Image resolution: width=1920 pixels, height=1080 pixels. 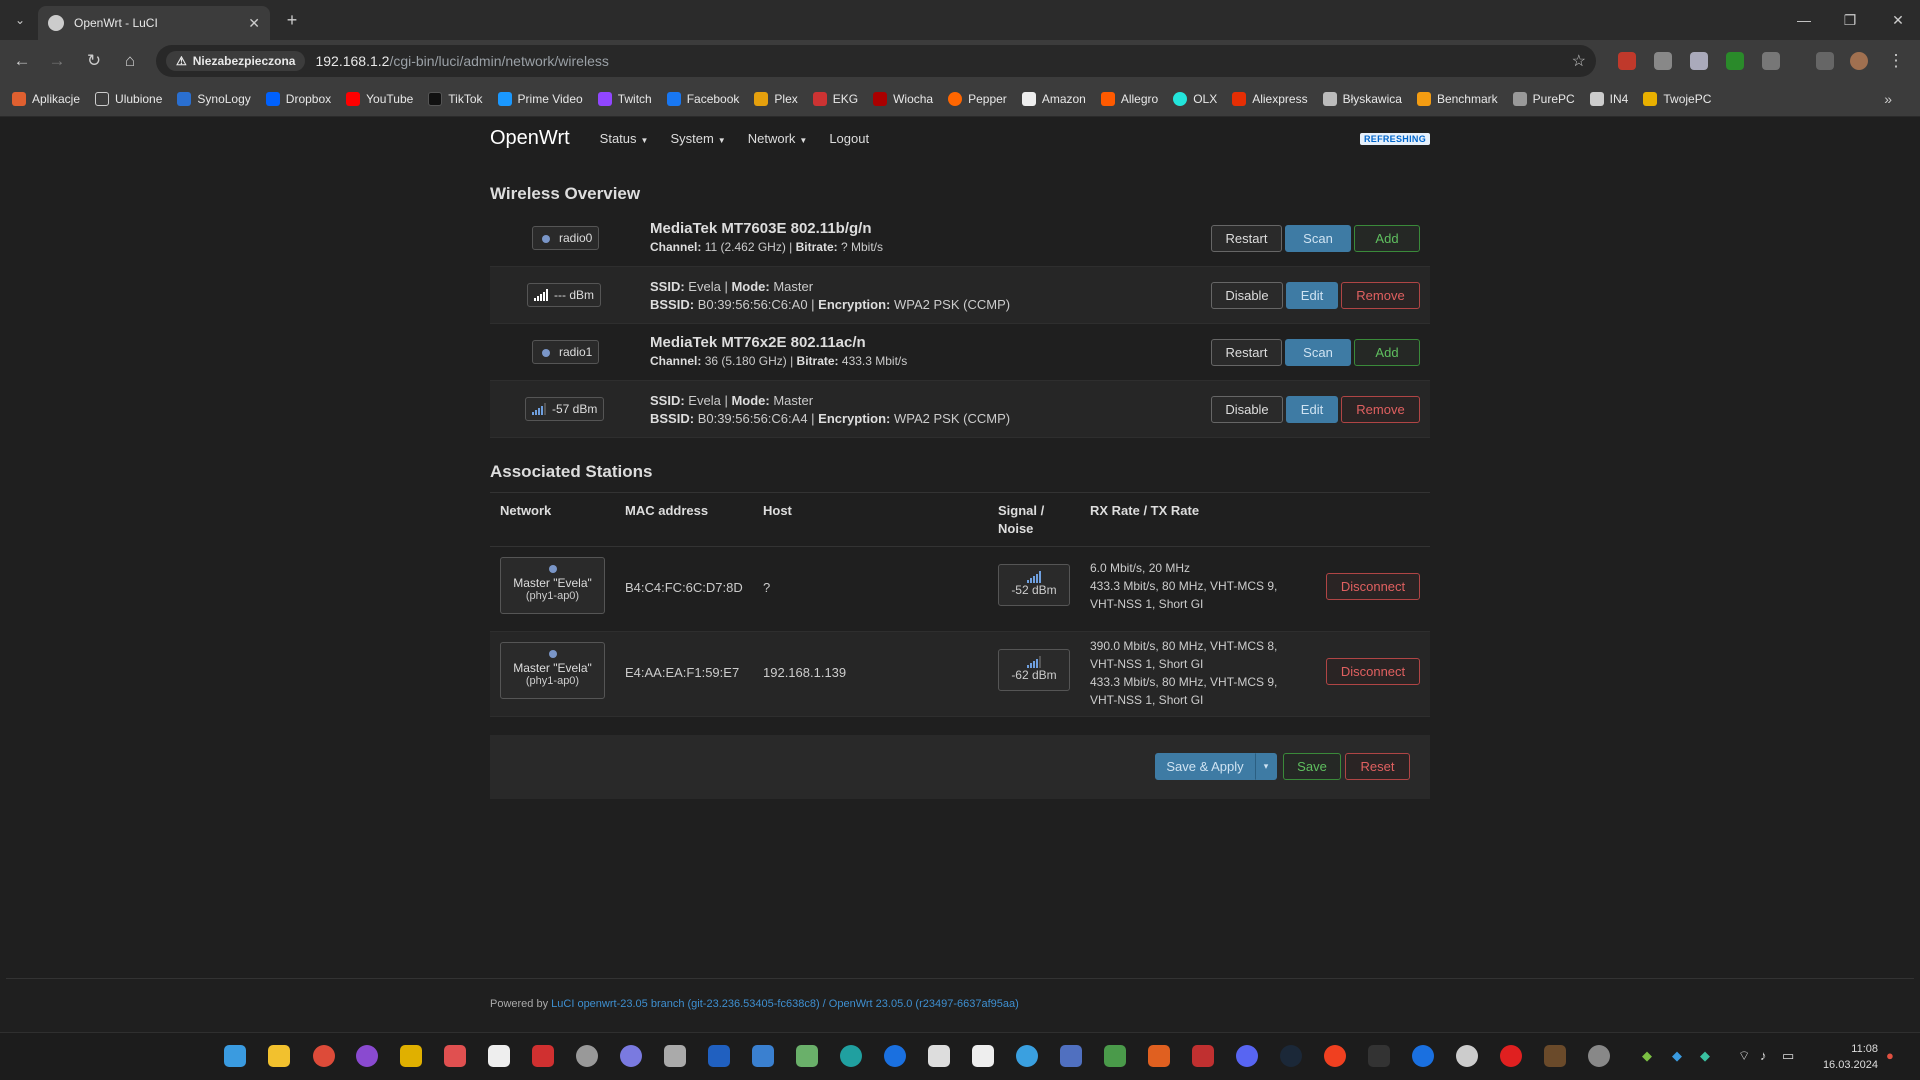 What do you see at coordinates (46, 99) in the screenshot?
I see `bookmark-item: Aplikacje` at bounding box center [46, 99].